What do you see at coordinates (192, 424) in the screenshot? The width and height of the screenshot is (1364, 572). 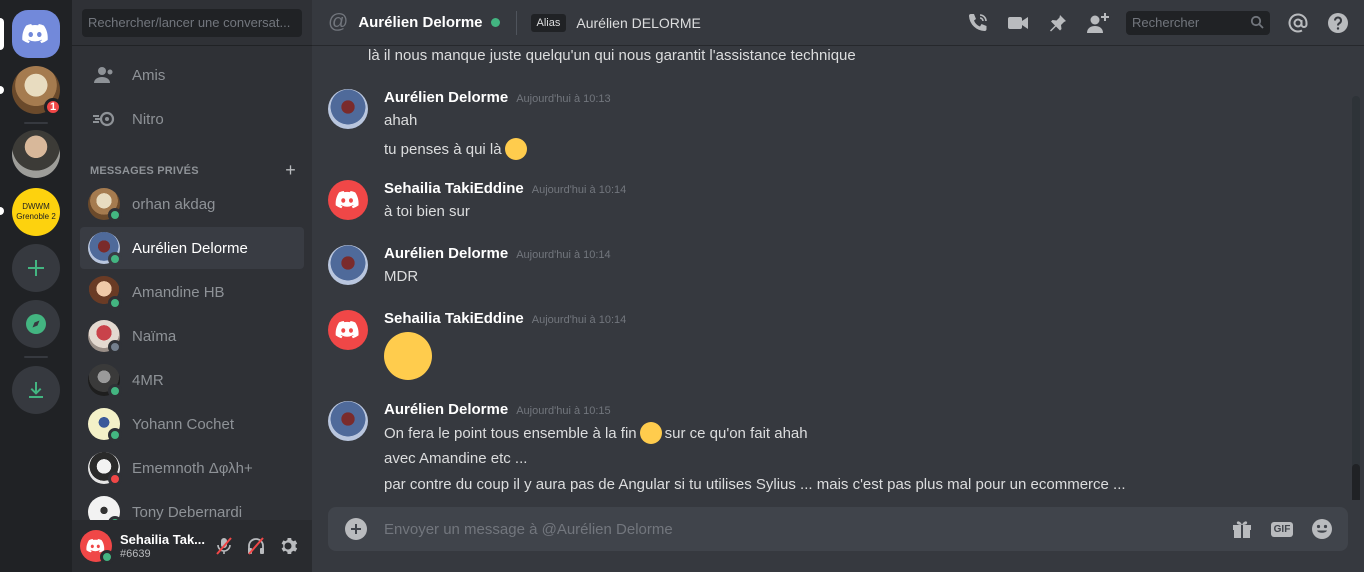 I see `dm-item: Yohann Cochet` at bounding box center [192, 424].